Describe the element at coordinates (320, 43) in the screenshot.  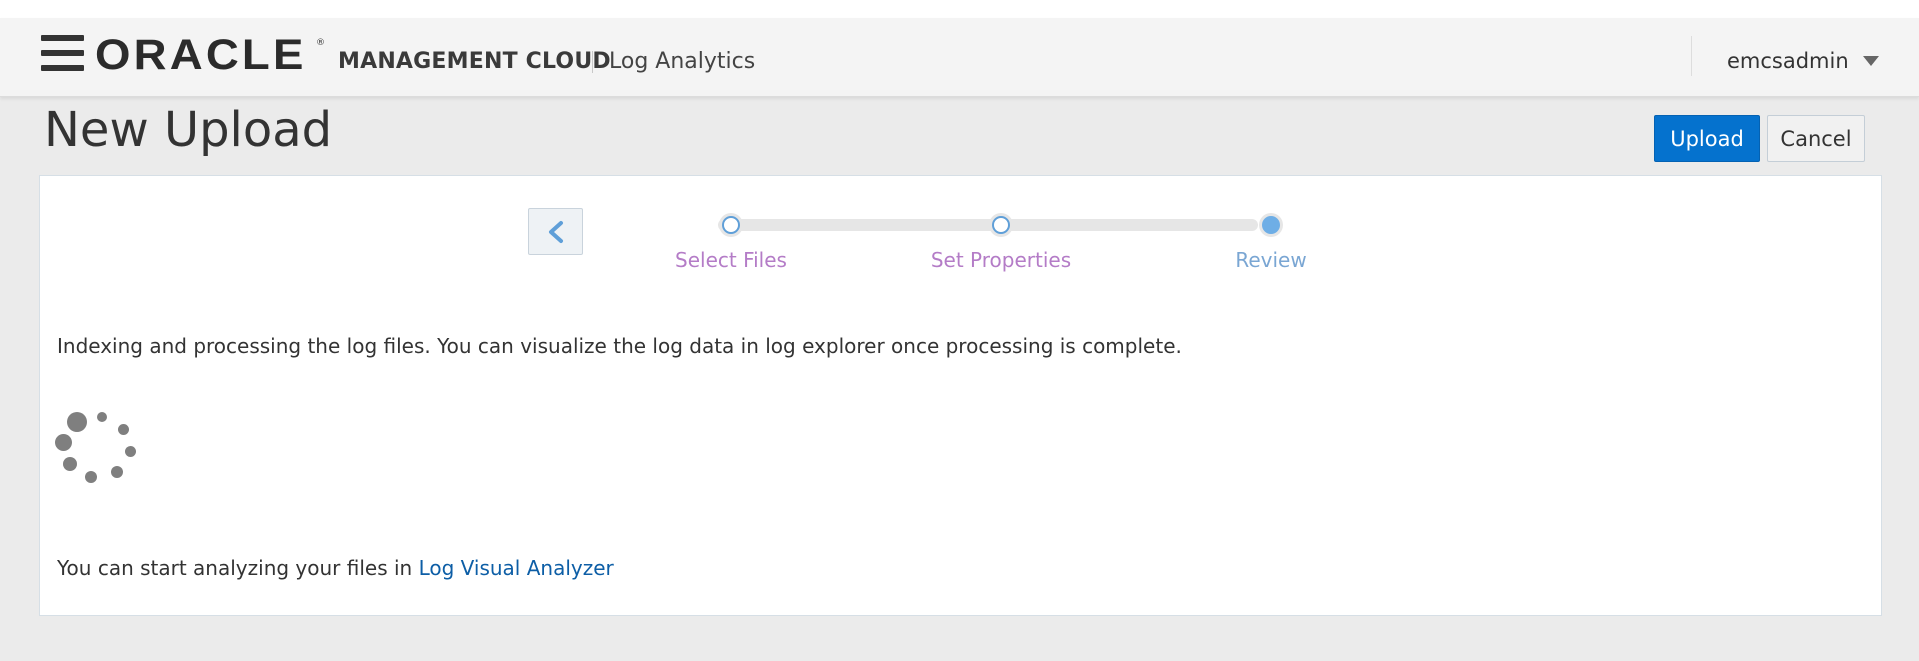
I see `registered-mark: ®` at that location.